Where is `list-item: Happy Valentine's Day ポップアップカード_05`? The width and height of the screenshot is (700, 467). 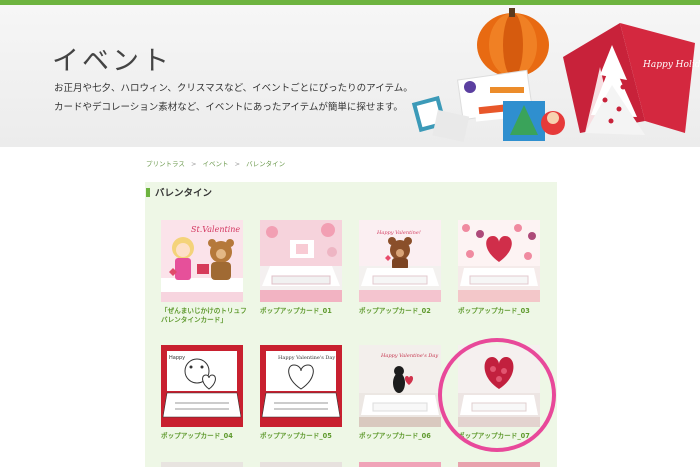
list-item: Happy Valentine's Day ポップアップカード_05 is located at coordinates (301, 393).